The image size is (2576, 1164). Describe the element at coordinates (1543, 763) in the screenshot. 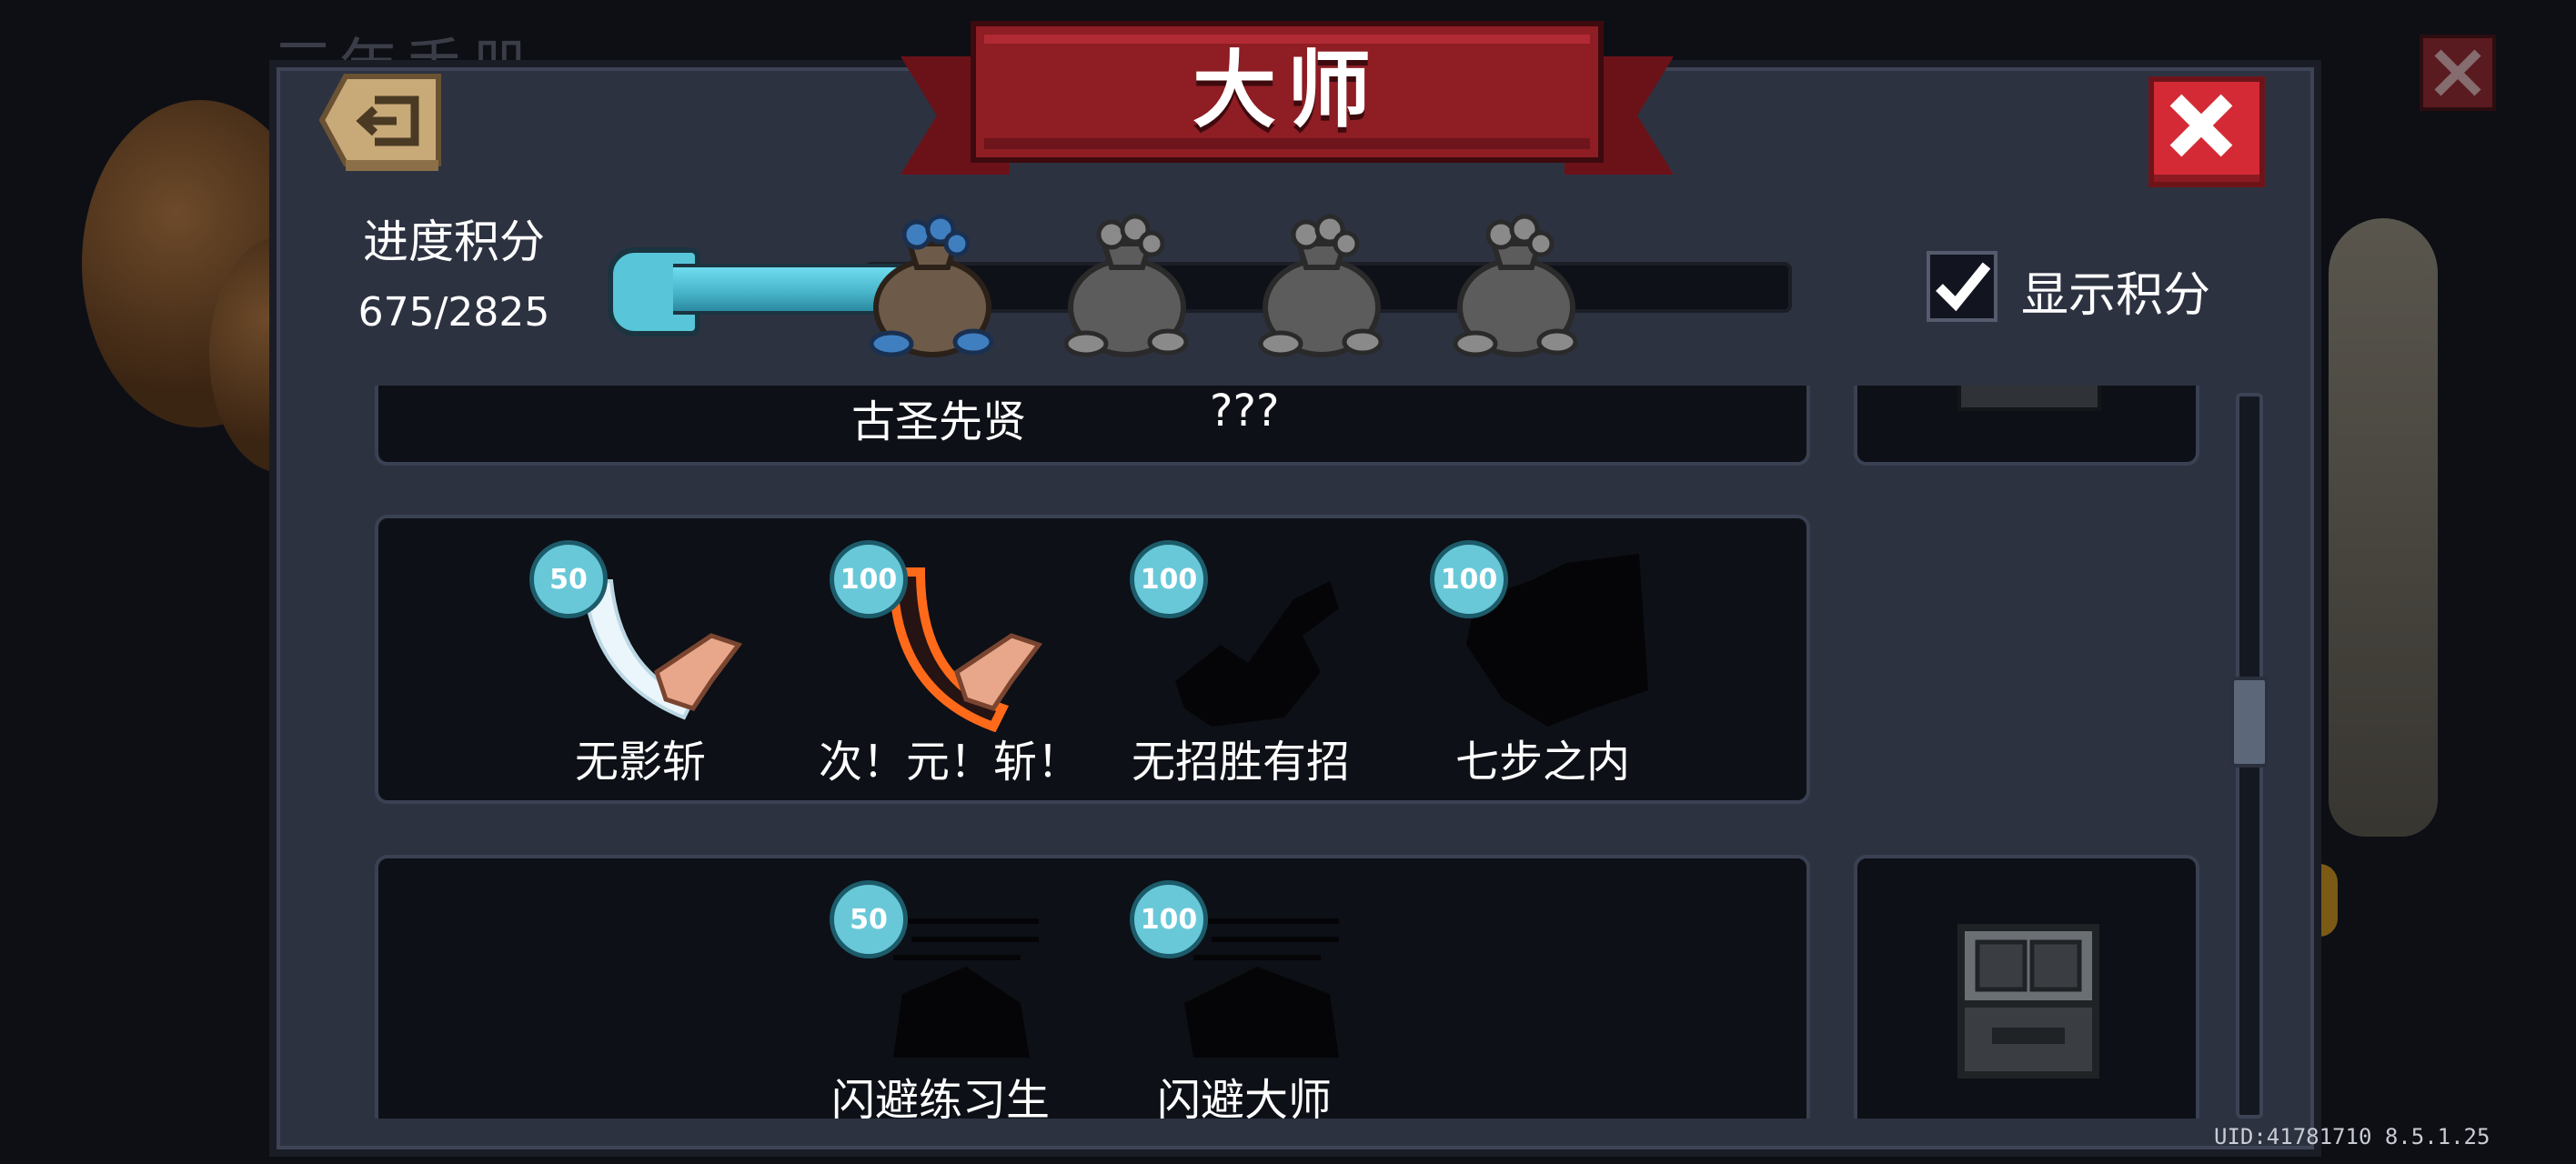

I see `achievement-label: 七步之内` at that location.